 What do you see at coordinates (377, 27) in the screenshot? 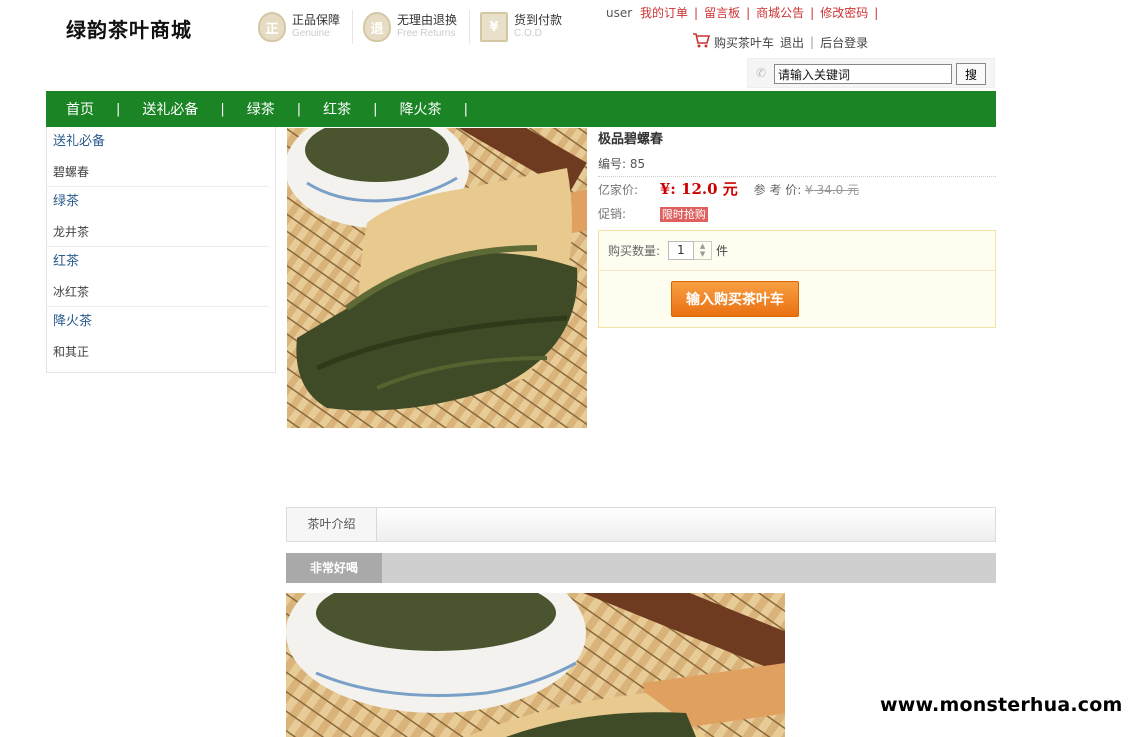
I see `returns-shield-icon: 退` at bounding box center [377, 27].